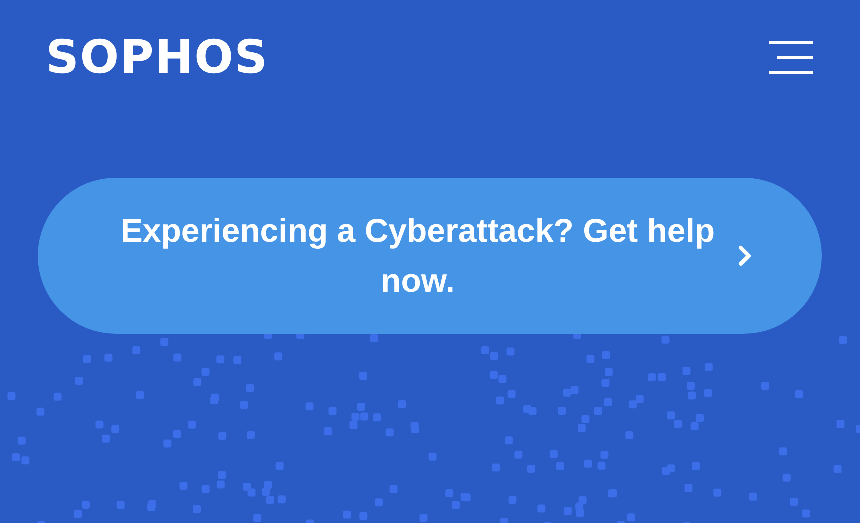 This screenshot has height=523, width=860. What do you see at coordinates (157, 57) in the screenshot?
I see `logo: SOPHOS` at bounding box center [157, 57].